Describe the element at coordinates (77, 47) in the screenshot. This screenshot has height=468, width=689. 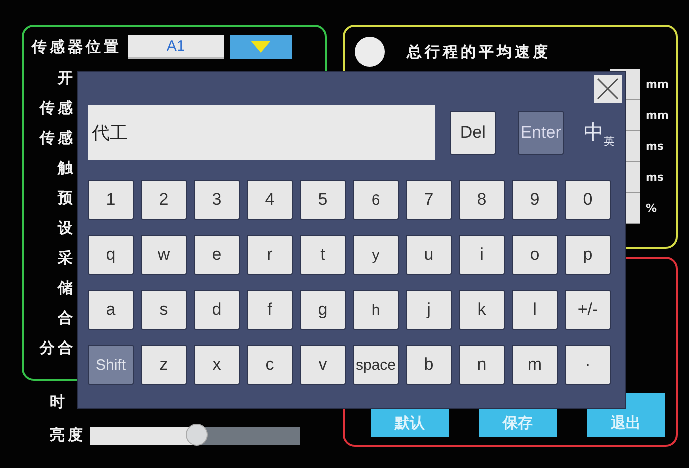
I see `sensor-position-label: 传感器位置` at that location.